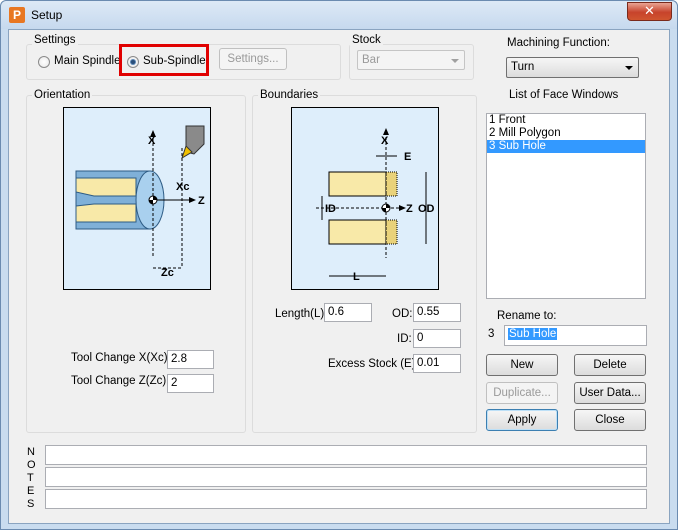  Describe the element at coordinates (533, 334) in the screenshot. I see `rename-input-value: Sub Hole` at that location.